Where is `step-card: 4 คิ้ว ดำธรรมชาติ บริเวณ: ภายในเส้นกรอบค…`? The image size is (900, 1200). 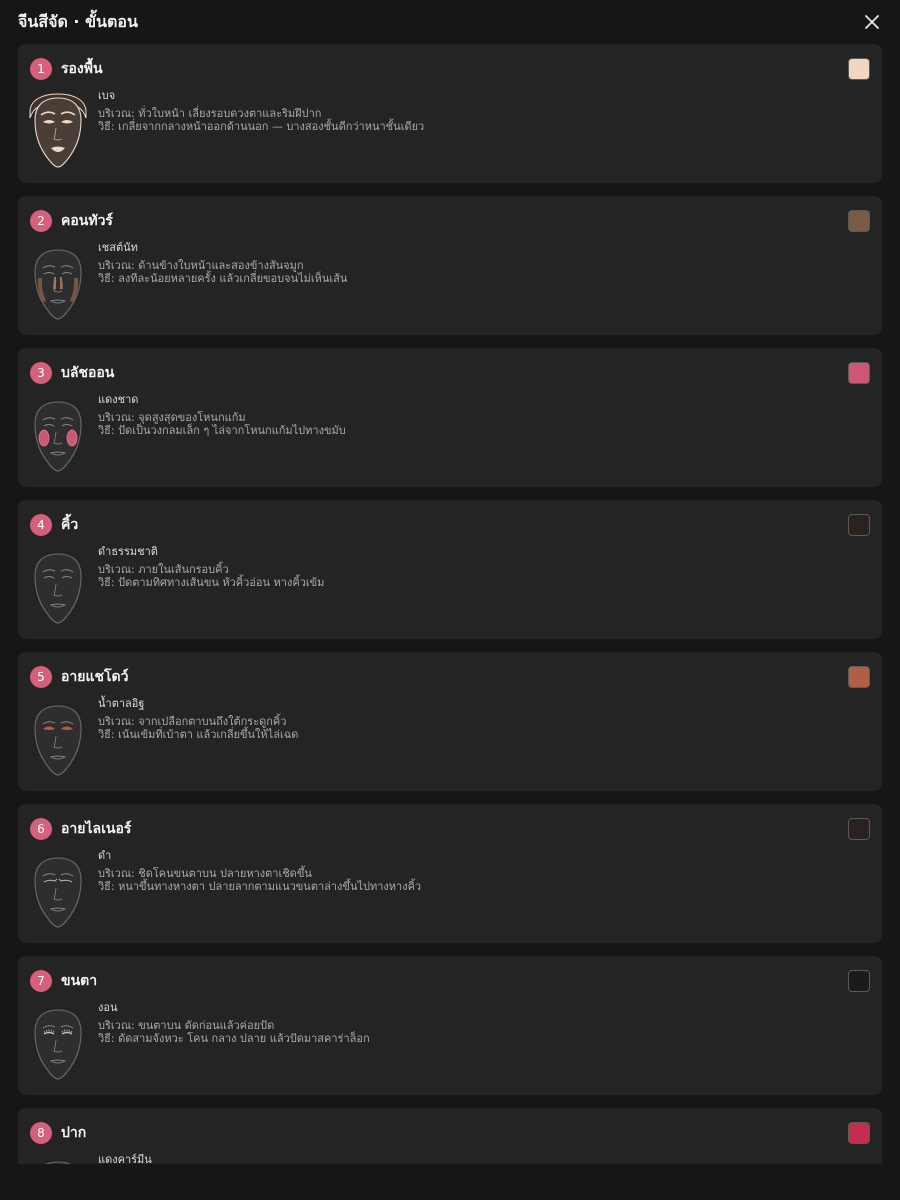 step-card: 4 คิ้ว ดำธรรมชาติ บริเวณ: ภายในเส้นกรอบค… is located at coordinates (450, 569).